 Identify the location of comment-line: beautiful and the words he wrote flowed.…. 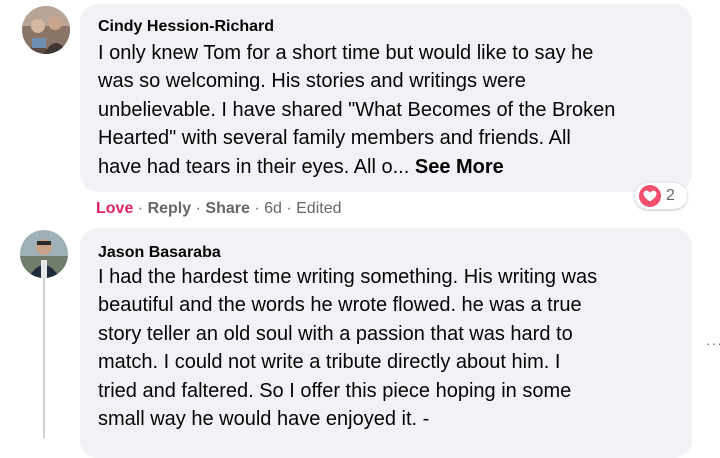
(340, 305).